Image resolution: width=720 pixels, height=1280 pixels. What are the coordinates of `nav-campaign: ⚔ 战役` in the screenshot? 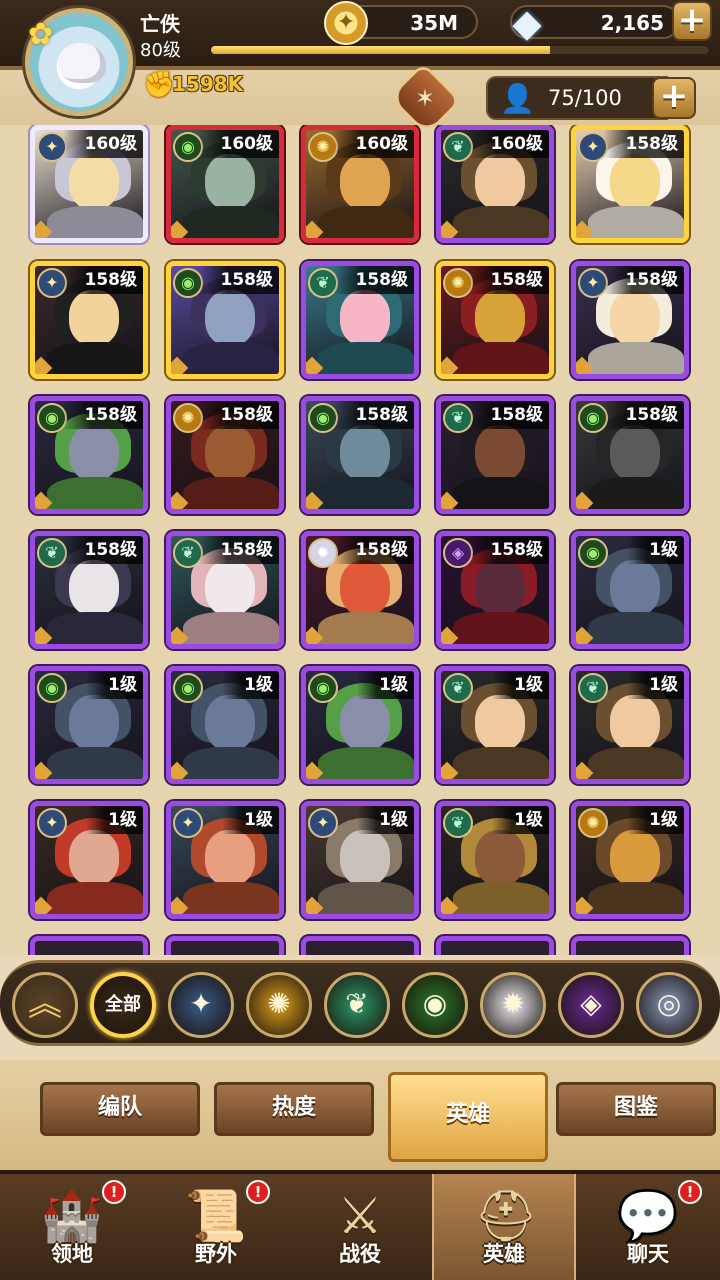 It's located at (360, 1227).